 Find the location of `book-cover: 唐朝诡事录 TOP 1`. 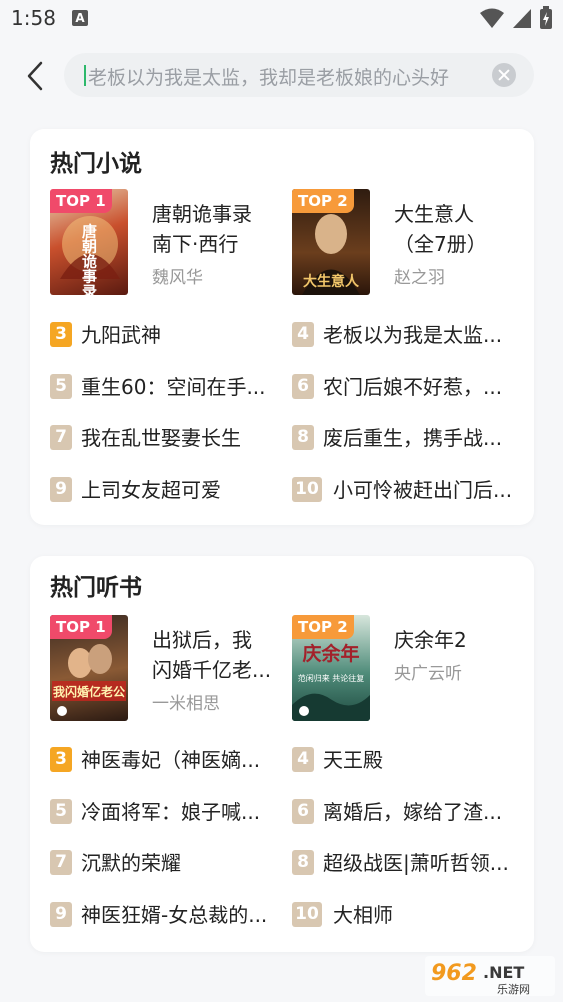

book-cover: 唐朝诡事录 TOP 1 is located at coordinates (89, 242).